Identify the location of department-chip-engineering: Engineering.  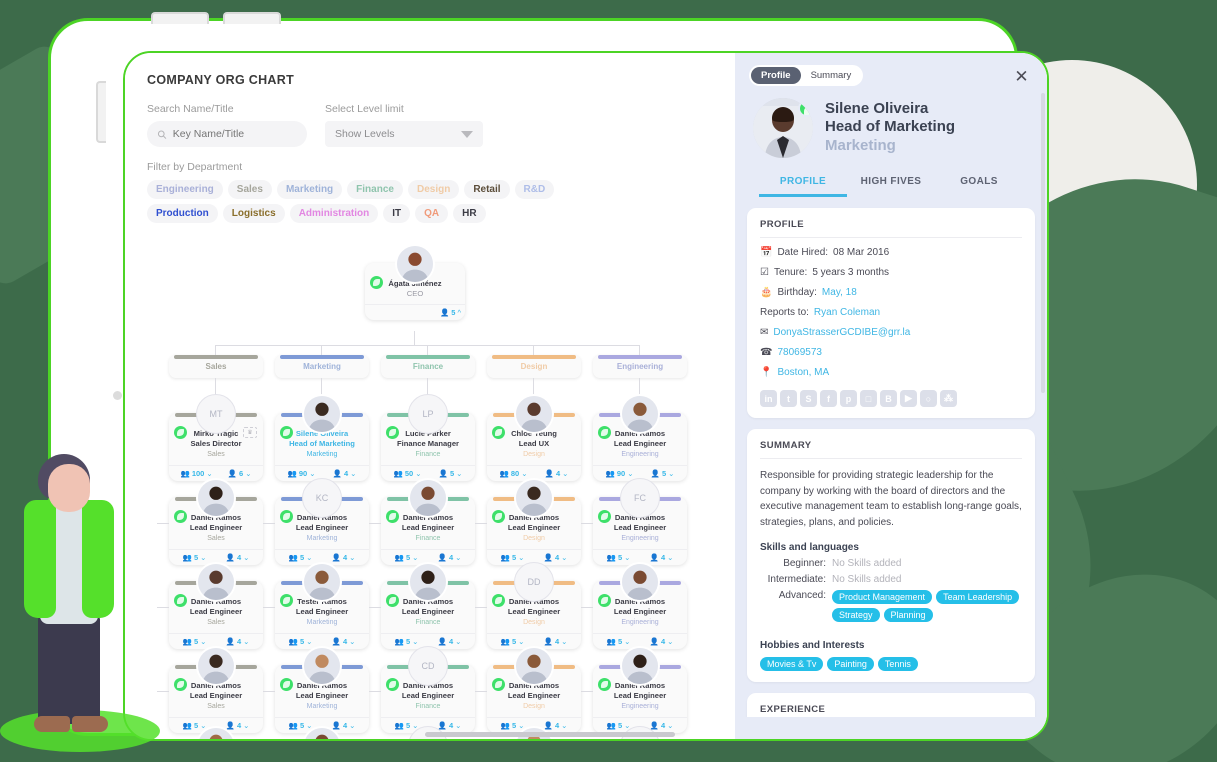
(185, 189).